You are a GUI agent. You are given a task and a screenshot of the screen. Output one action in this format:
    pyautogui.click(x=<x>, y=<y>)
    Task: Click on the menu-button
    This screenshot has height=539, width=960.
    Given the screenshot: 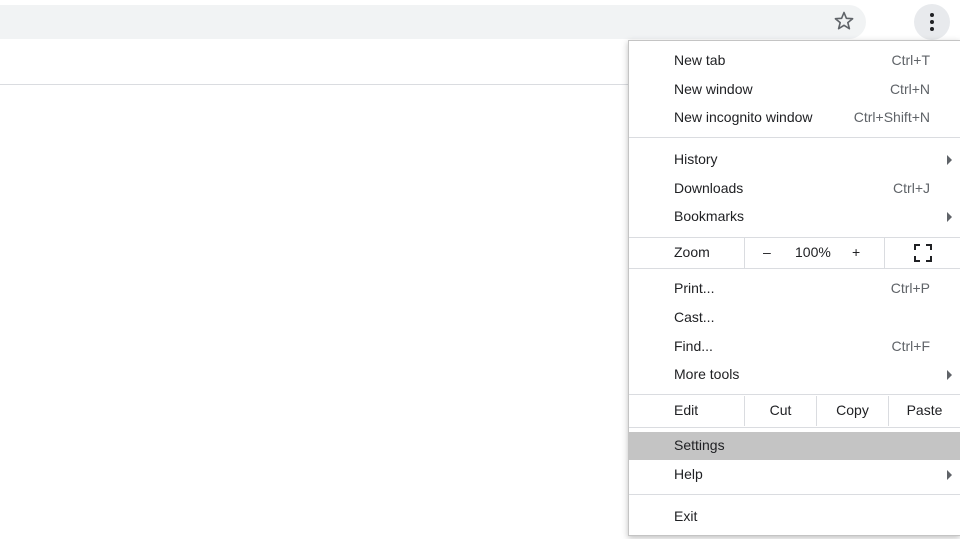 What is the action you would take?
    pyautogui.click(x=932, y=22)
    